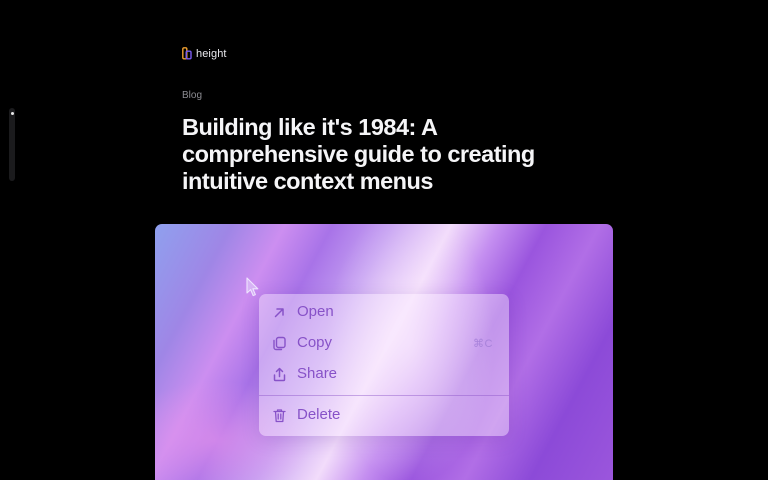  I want to click on context-menu: Open Copy ⌘C Share Delete, so click(384, 365).